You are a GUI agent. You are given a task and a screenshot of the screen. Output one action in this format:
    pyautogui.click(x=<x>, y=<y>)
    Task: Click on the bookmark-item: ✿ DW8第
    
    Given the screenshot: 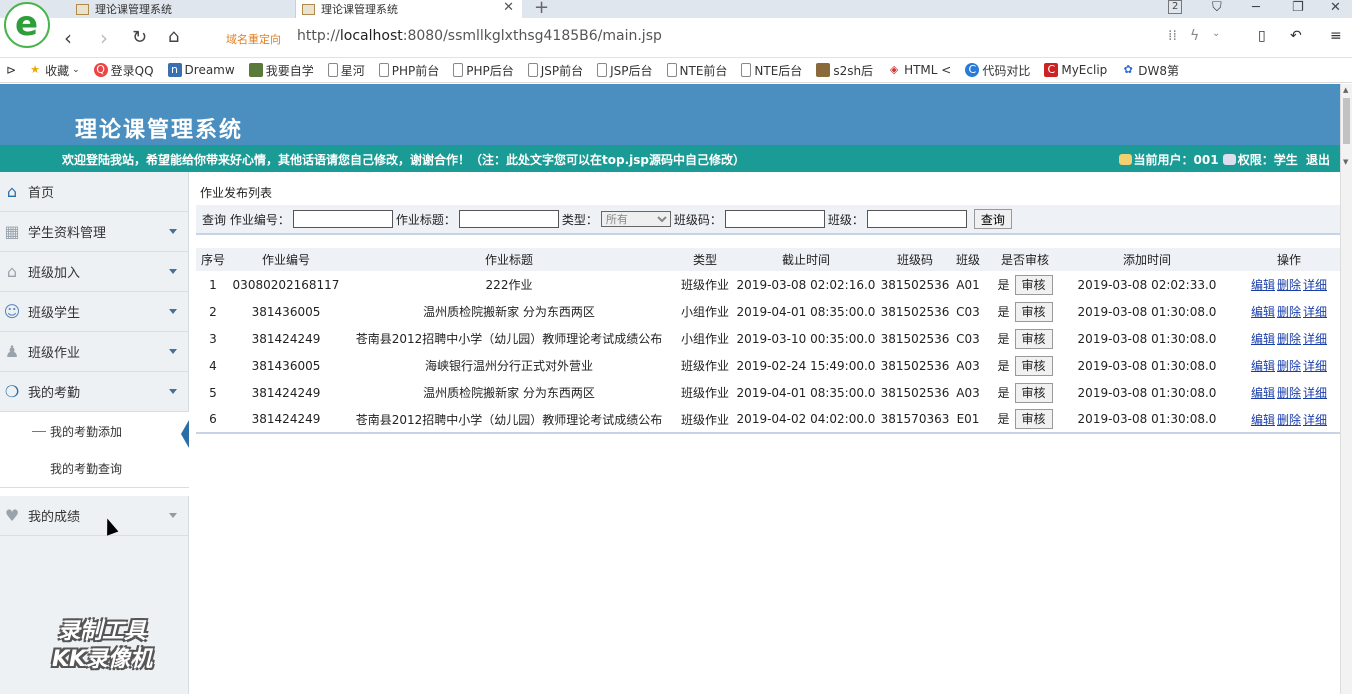 What is the action you would take?
    pyautogui.click(x=1150, y=70)
    